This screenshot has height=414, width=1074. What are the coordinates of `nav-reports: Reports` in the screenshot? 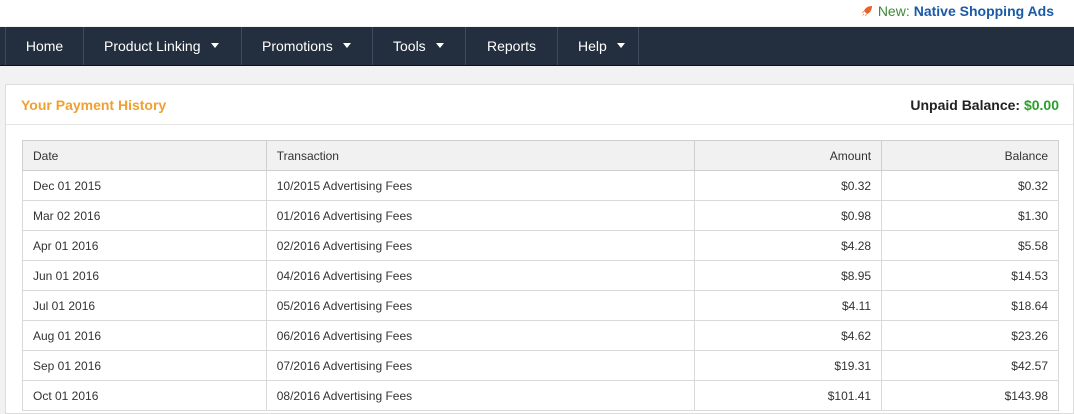 It's located at (512, 46).